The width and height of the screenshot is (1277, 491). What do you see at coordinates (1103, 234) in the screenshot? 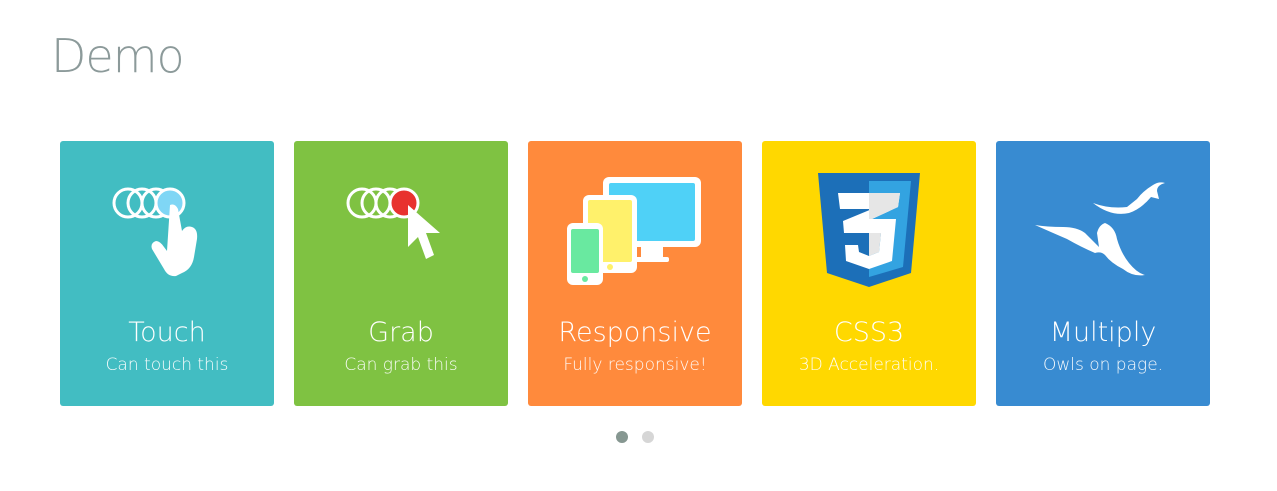
I see `birds-icon` at bounding box center [1103, 234].